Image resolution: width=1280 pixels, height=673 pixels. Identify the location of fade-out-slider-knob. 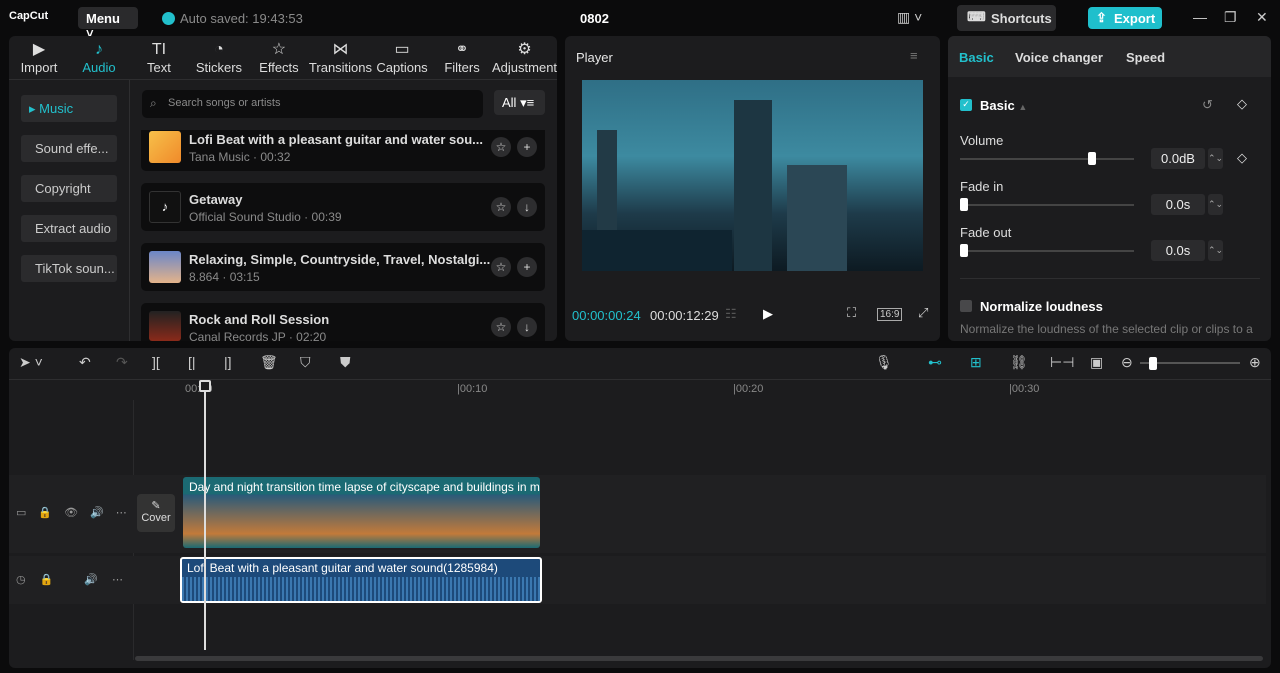
(964, 250).